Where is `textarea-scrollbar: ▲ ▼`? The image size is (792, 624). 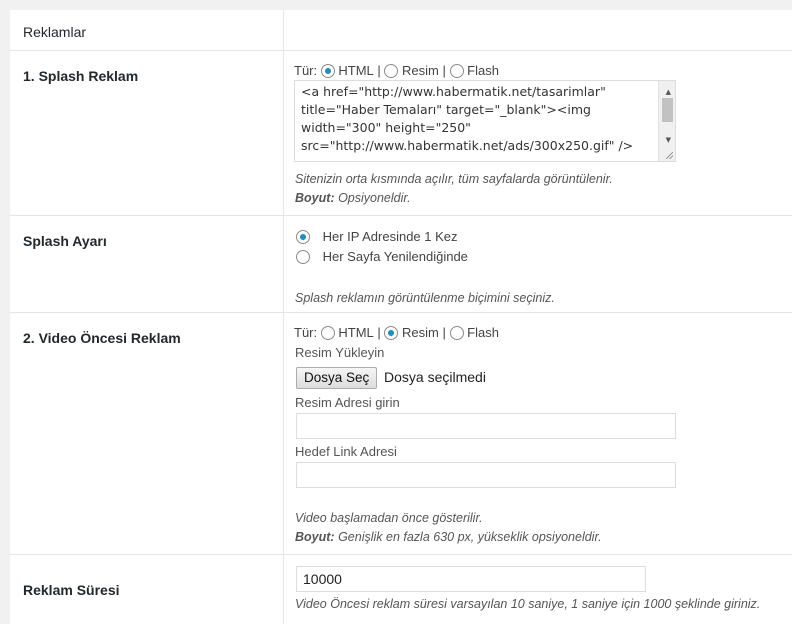 textarea-scrollbar: ▲ ▼ is located at coordinates (666, 121).